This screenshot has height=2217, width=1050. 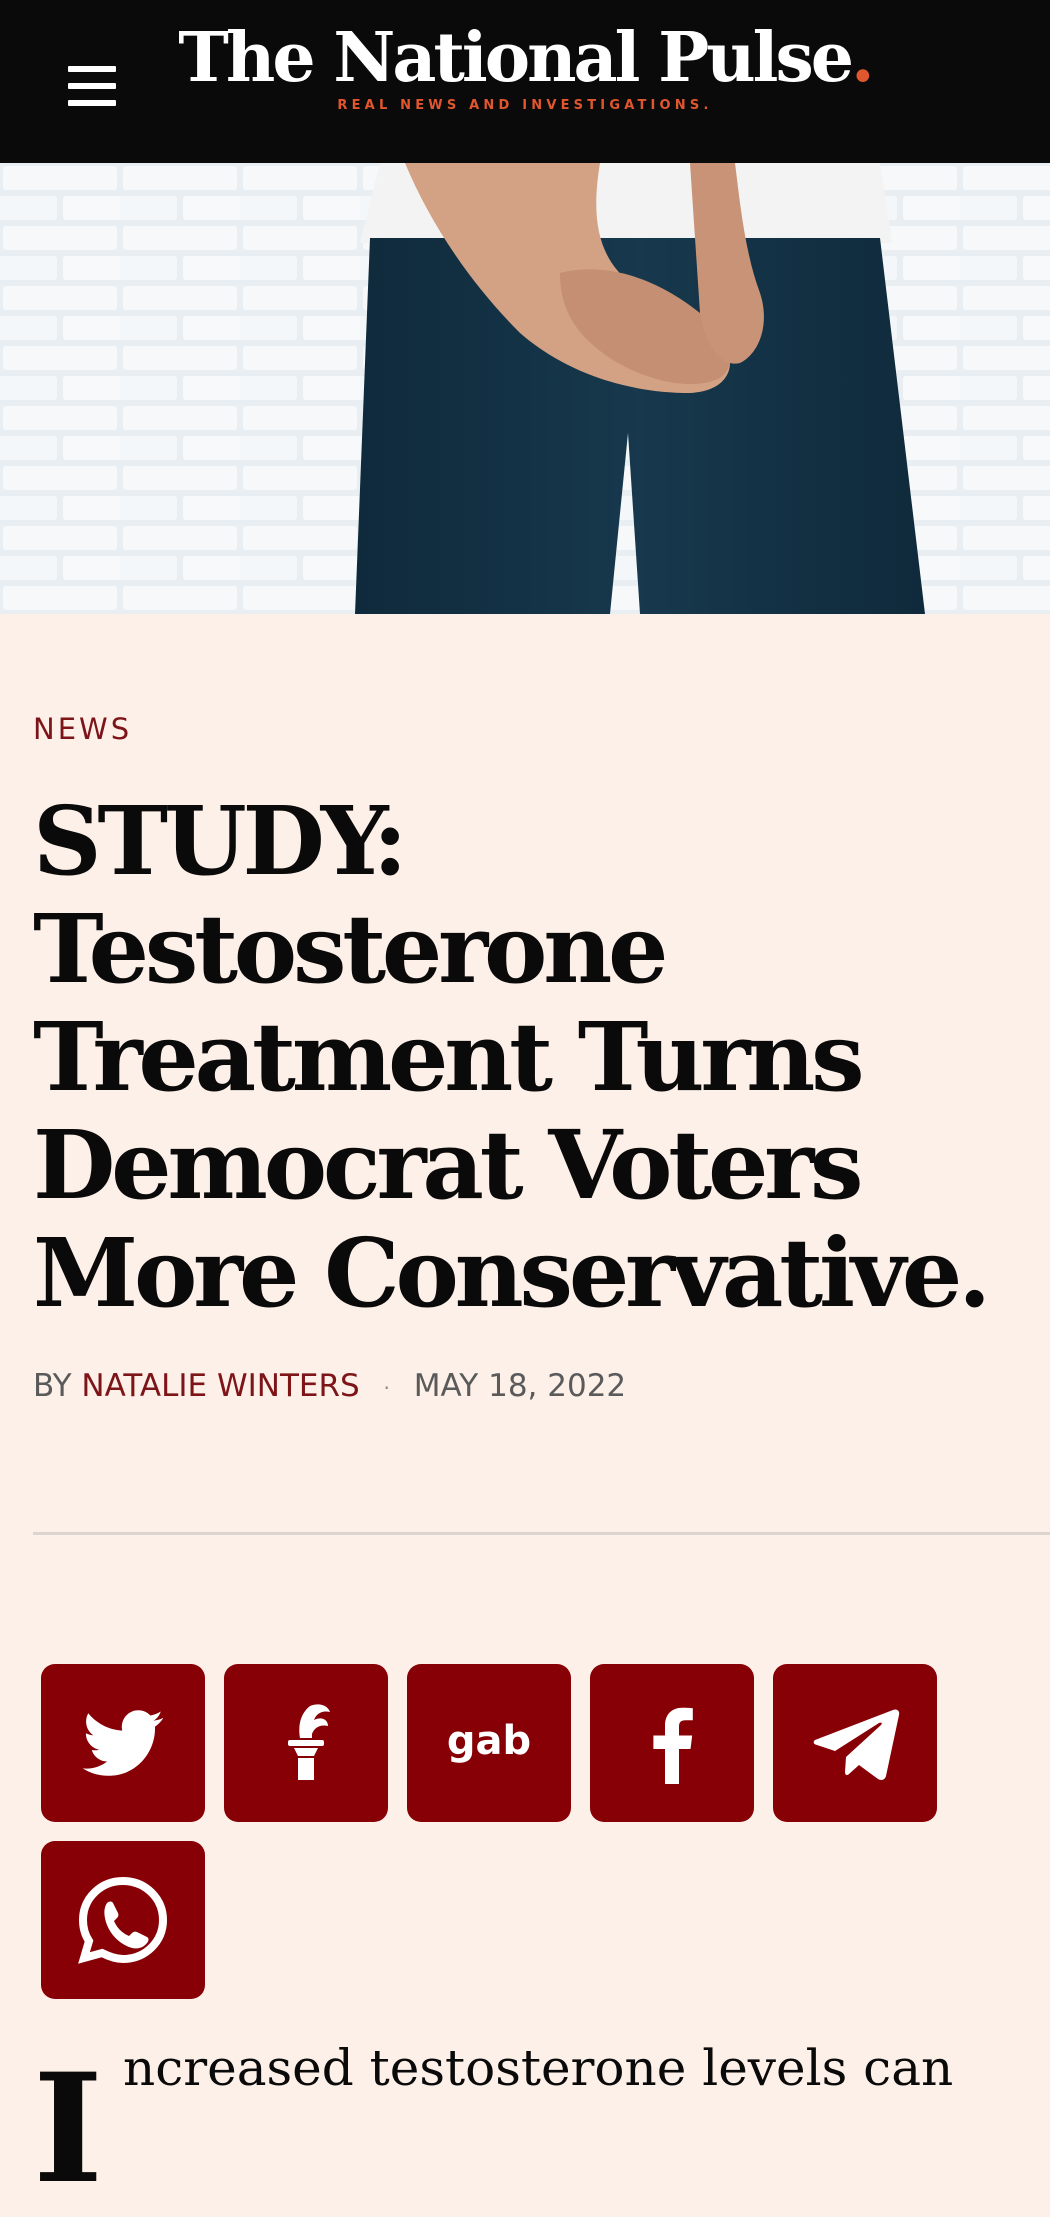 What do you see at coordinates (68, 2129) in the screenshot?
I see `drop-cap: I` at bounding box center [68, 2129].